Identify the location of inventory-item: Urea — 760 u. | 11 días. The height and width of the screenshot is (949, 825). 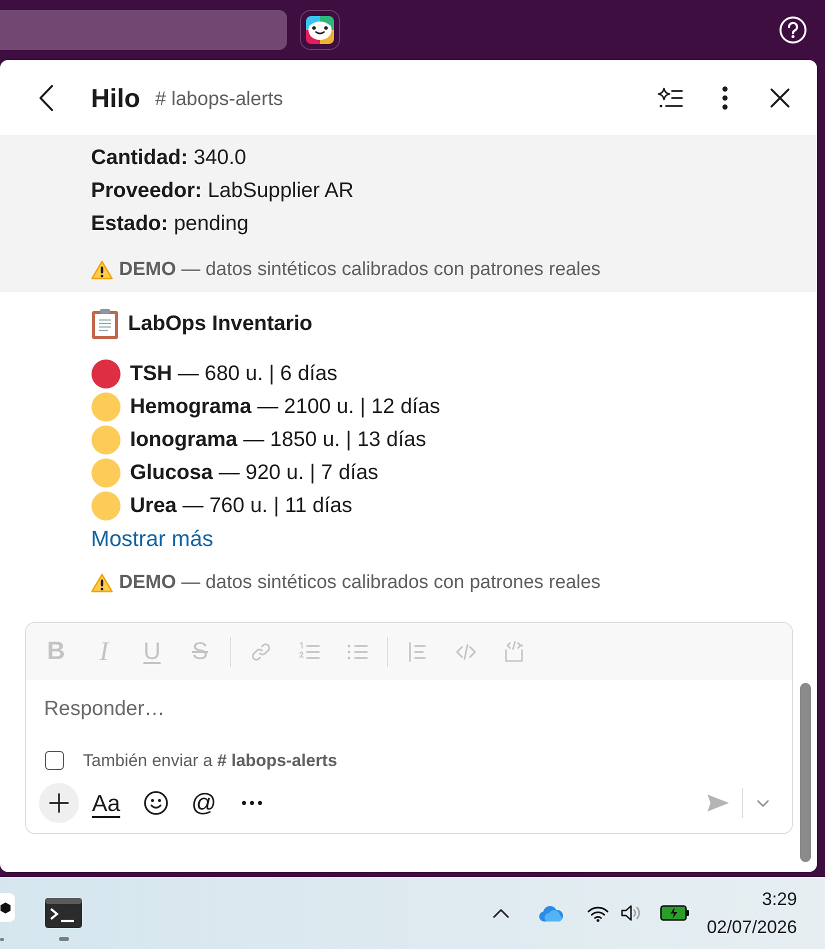
(241, 505).